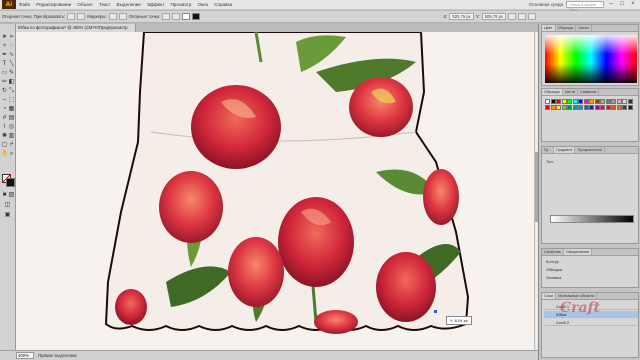 This screenshot has height=360, width=640. I want to click on draw-mode-icon: ◫, so click(7, 205).